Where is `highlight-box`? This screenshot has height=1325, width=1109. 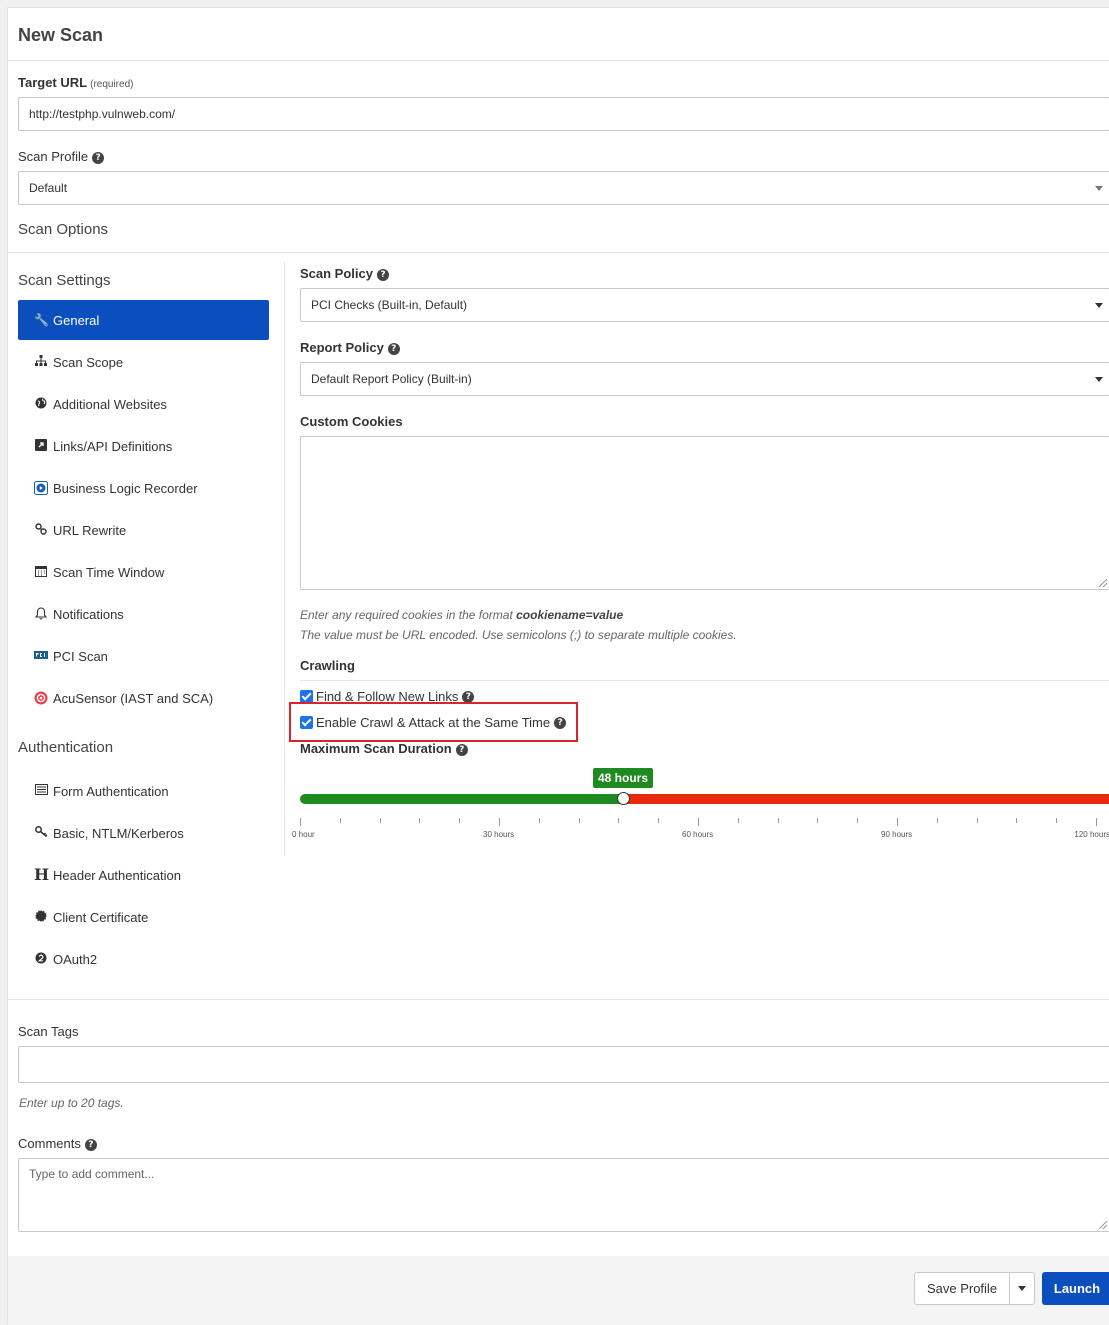 highlight-box is located at coordinates (433, 722).